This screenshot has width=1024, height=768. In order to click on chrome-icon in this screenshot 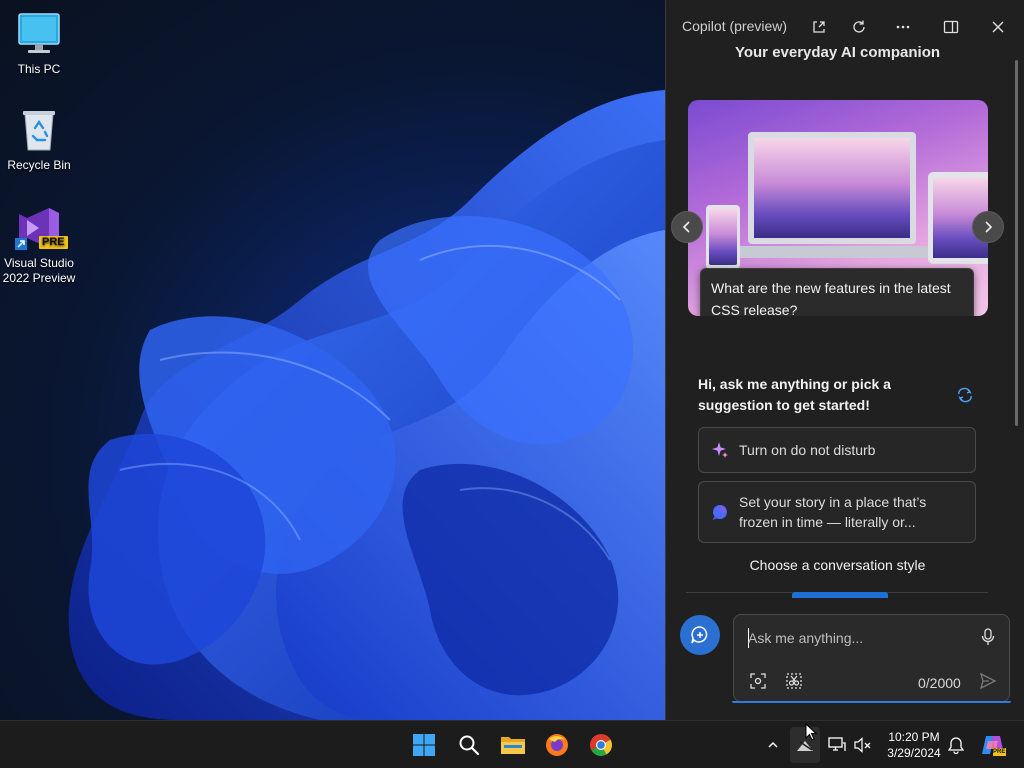, I will do `click(601, 745)`.